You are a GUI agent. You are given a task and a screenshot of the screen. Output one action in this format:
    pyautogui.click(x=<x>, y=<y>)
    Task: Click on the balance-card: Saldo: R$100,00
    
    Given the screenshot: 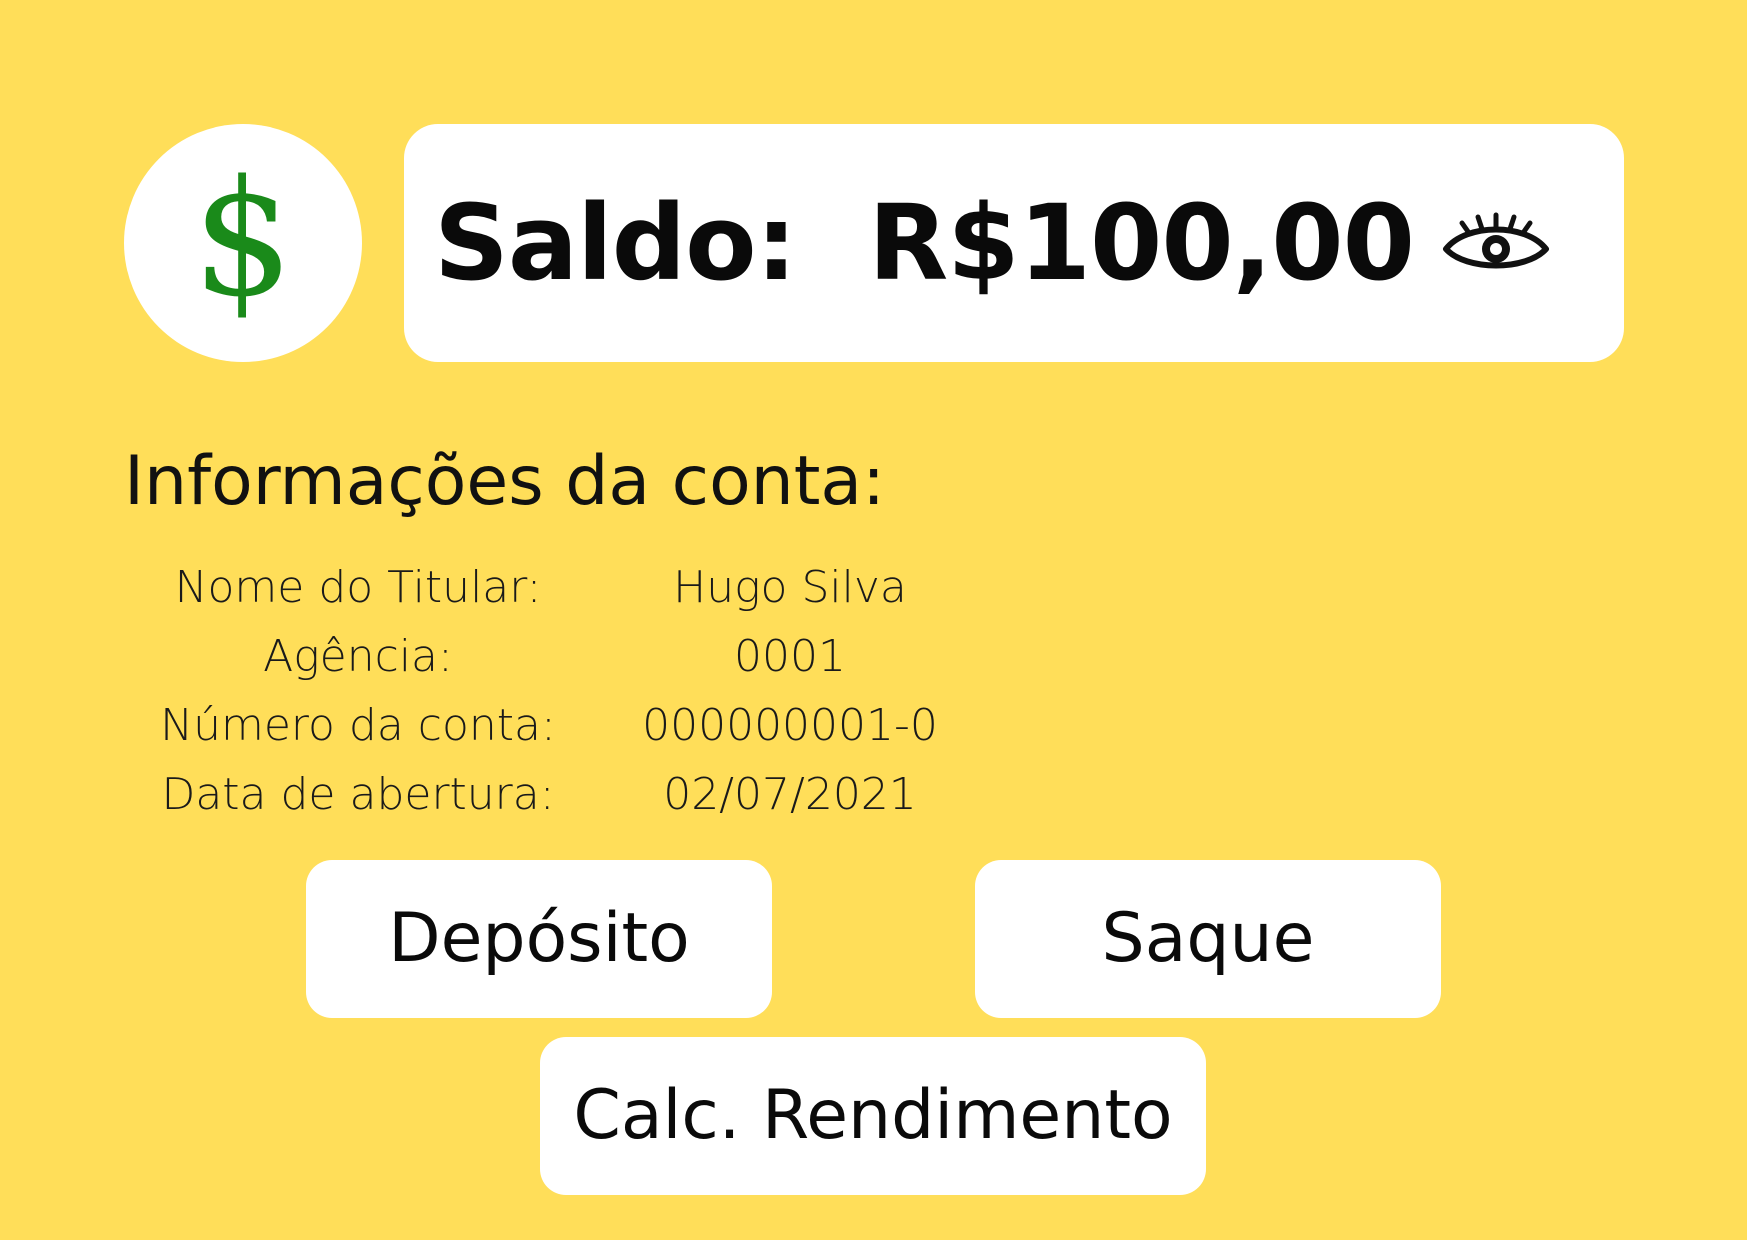 What is the action you would take?
    pyautogui.click(x=1014, y=243)
    